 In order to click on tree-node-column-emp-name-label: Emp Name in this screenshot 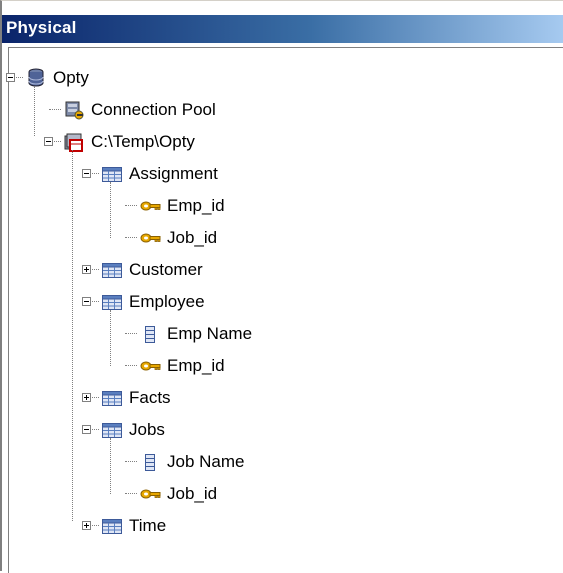, I will do `click(210, 333)`.